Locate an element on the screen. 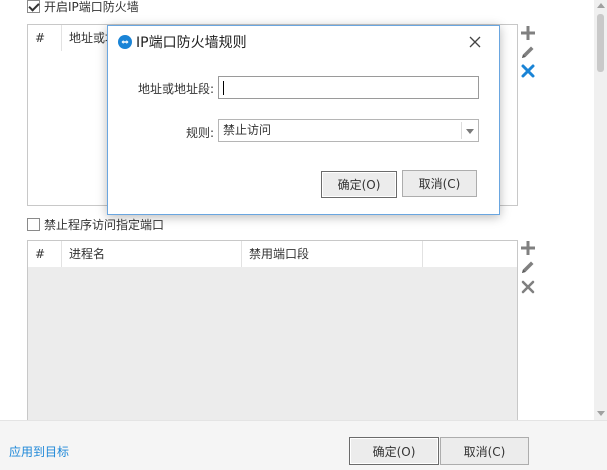 This screenshot has width=607, height=470. firewall-enable-checkbox-row: 开启IP端口防火墙 is located at coordinates (83, 7).